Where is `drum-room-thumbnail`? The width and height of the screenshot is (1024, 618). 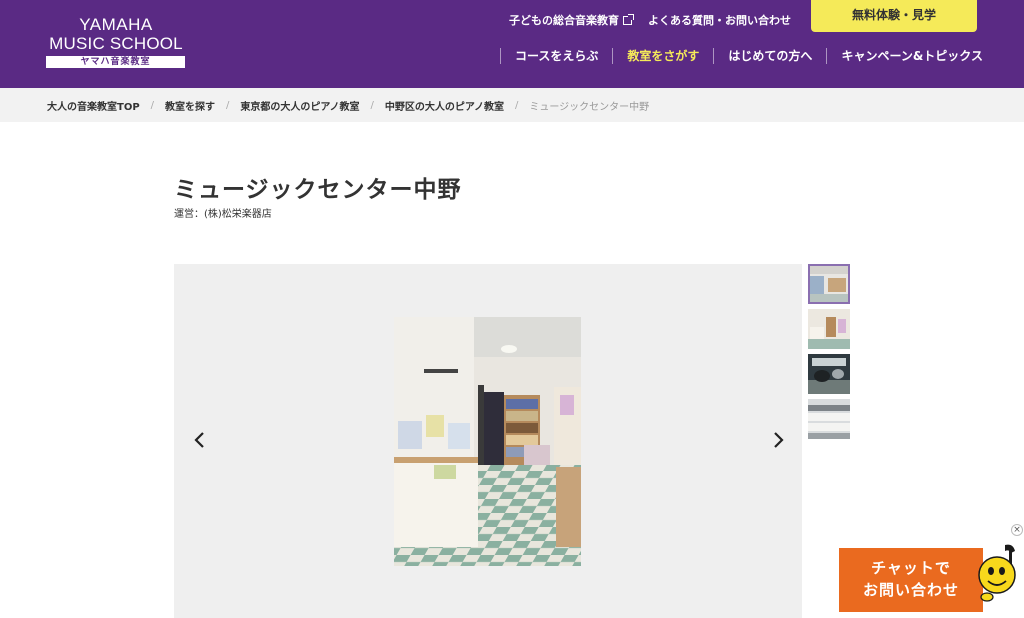 drum-room-thumbnail is located at coordinates (829, 374).